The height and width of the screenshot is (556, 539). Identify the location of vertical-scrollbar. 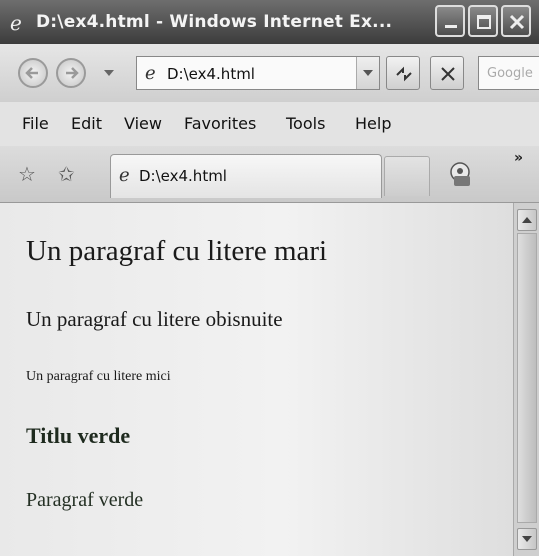
(526, 379).